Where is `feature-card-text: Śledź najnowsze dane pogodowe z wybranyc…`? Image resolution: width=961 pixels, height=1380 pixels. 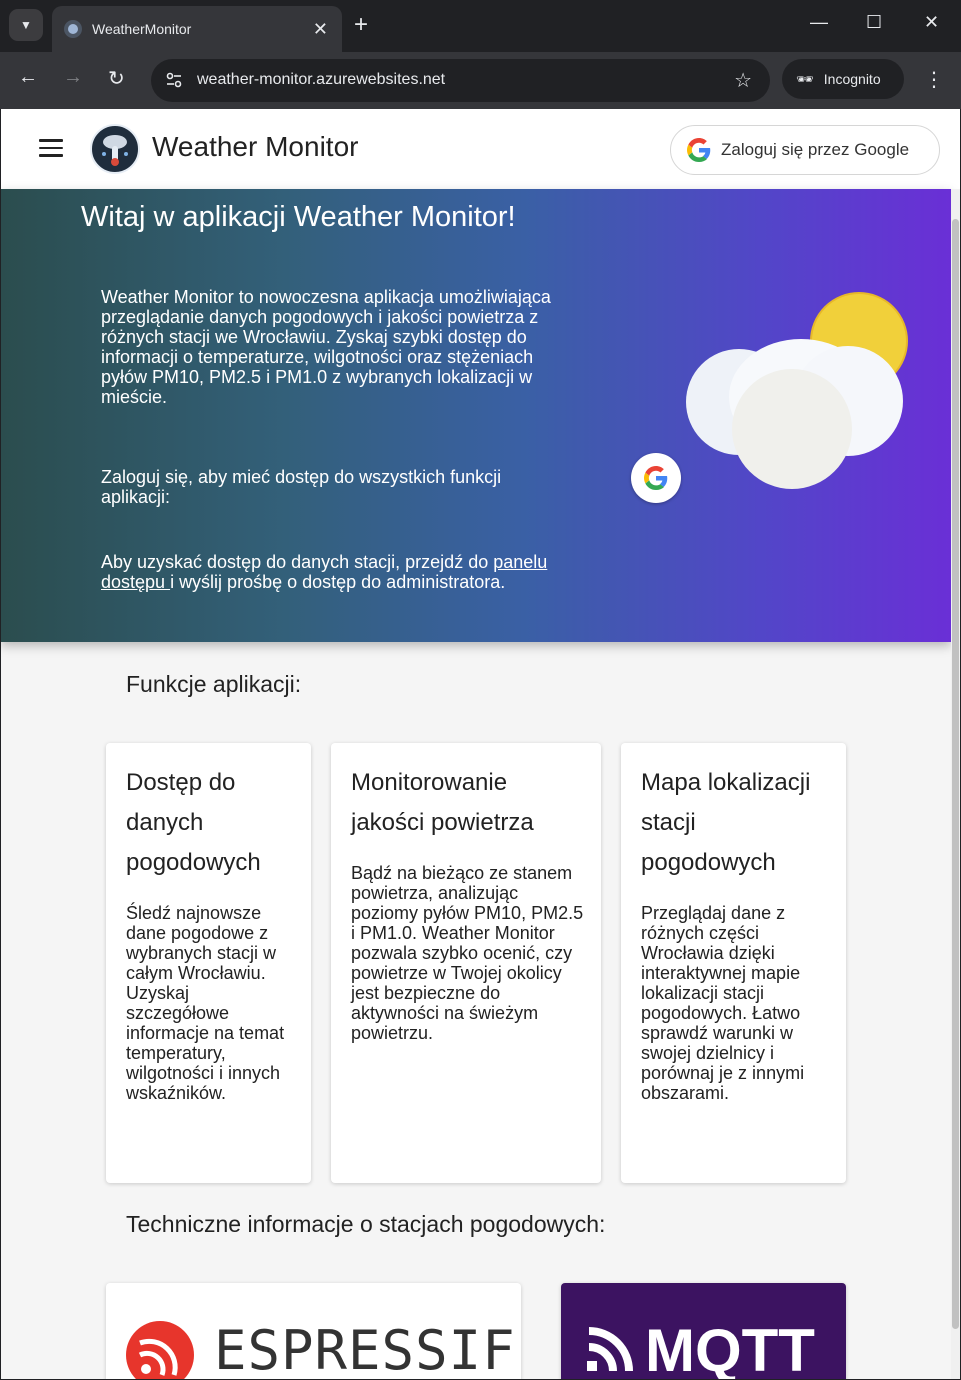
feature-card-text: Śledź najnowsze dane pogodowe z wybranyc… is located at coordinates (205, 1003).